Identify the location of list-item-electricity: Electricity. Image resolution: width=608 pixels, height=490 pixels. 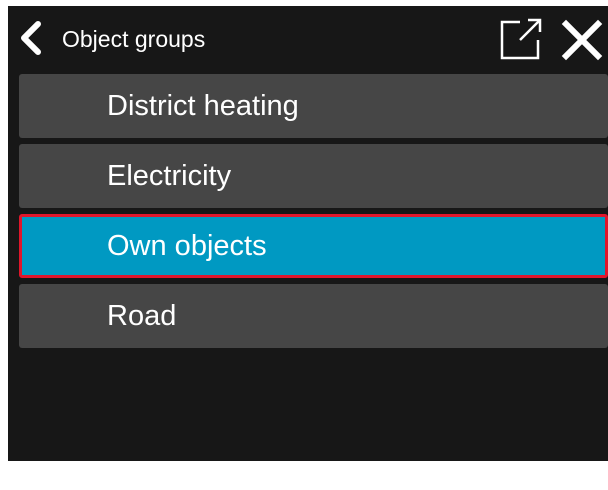
(313, 176).